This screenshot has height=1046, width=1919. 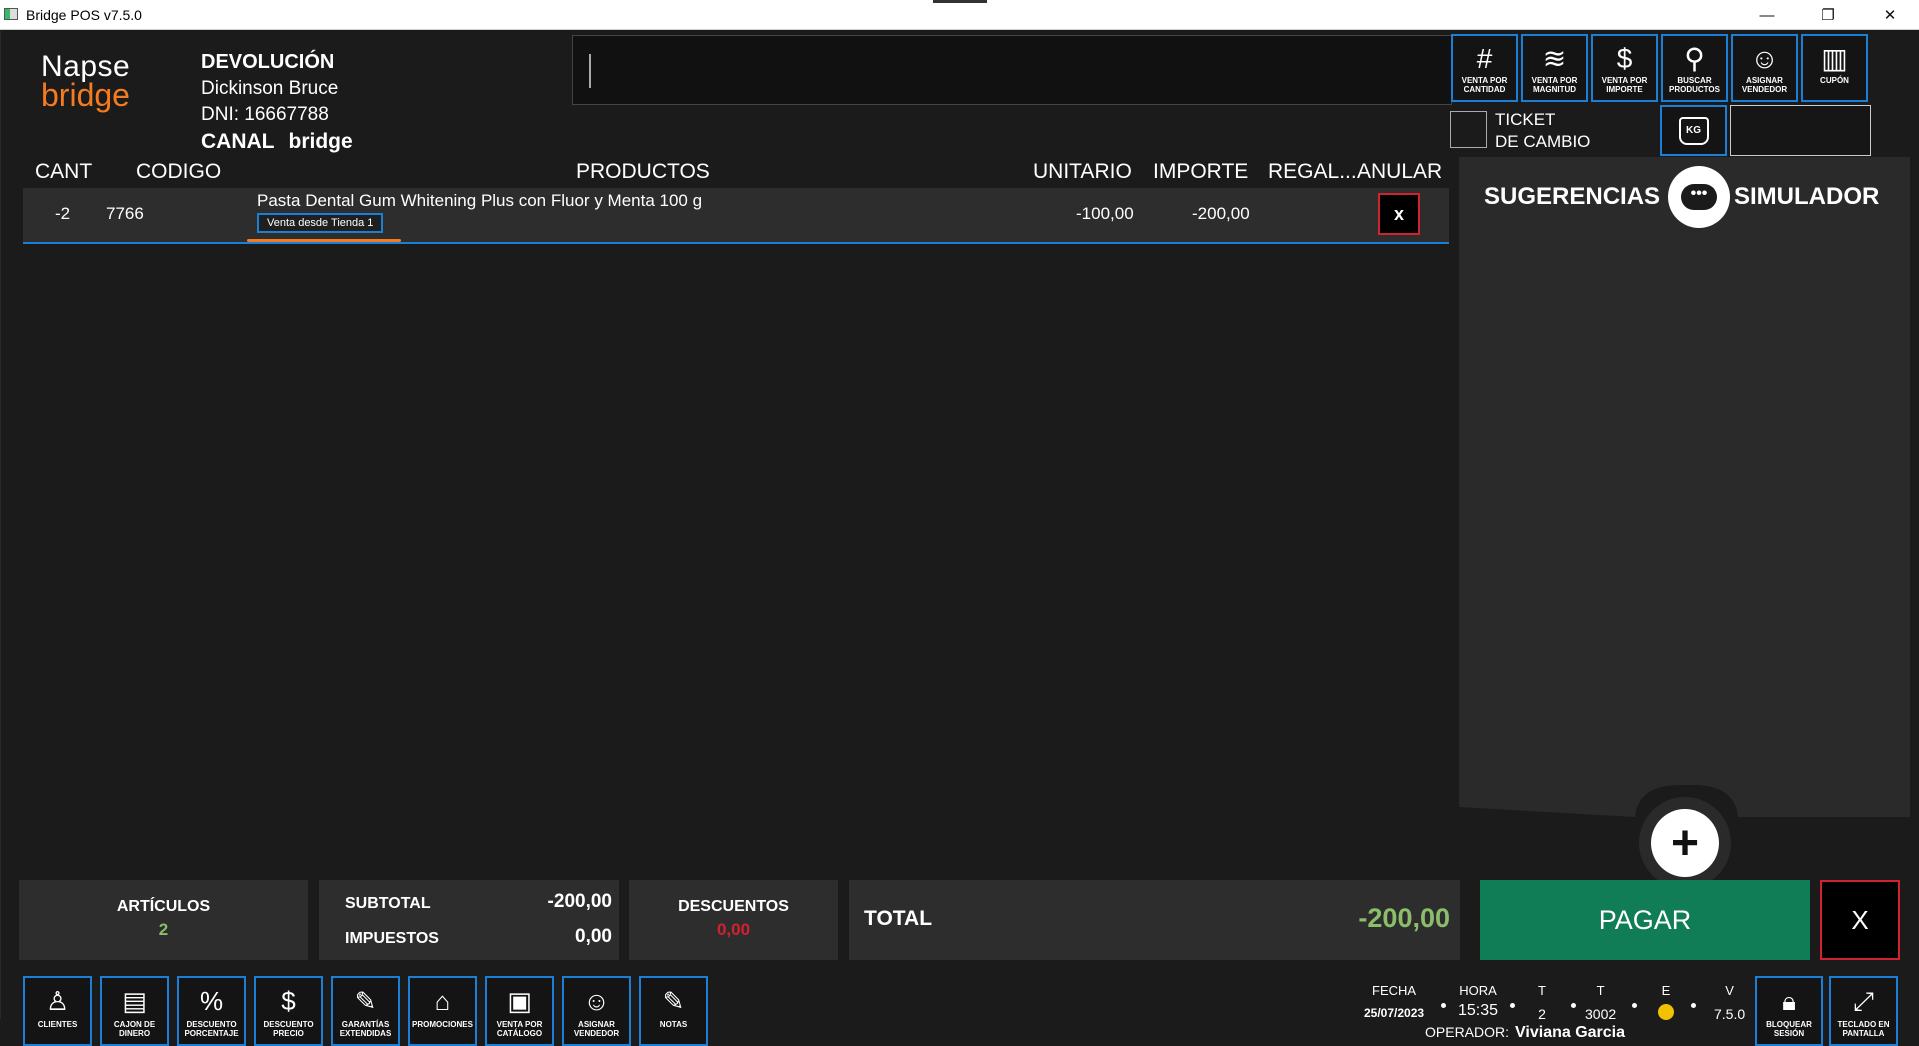 I want to click on simulador-tab: SIMULADOR, so click(x=1806, y=197).